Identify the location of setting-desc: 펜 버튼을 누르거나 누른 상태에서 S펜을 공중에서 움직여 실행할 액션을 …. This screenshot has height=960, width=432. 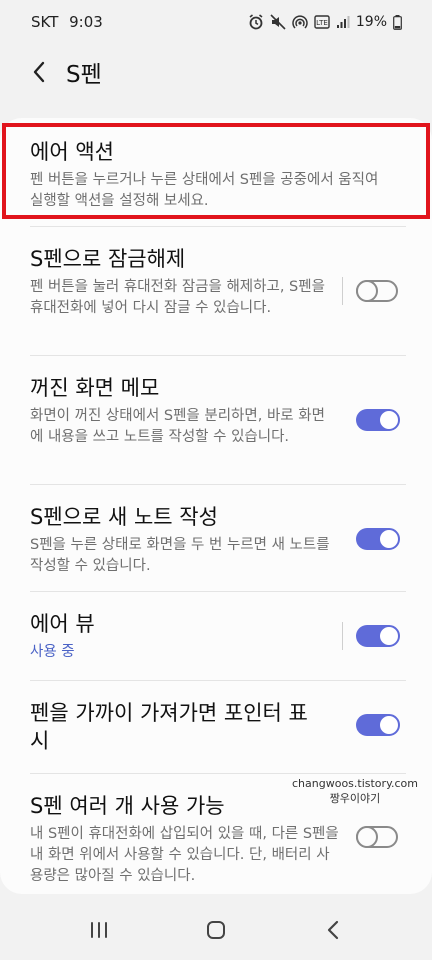
(204, 190).